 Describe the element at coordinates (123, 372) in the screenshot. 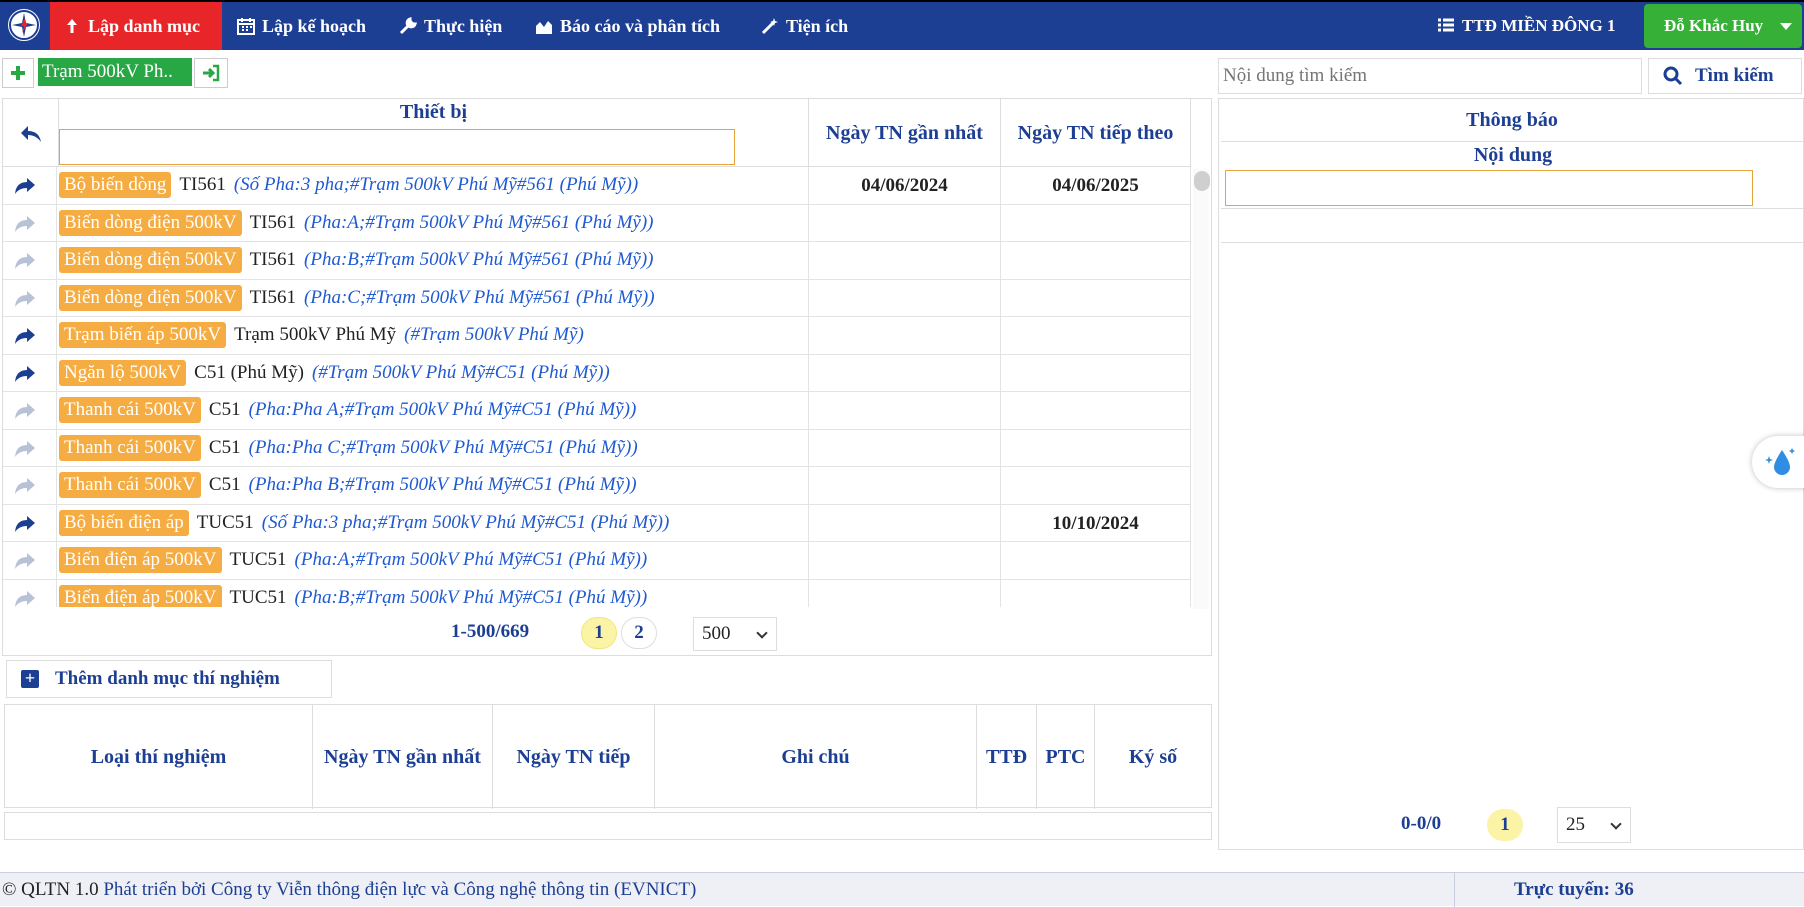

I see `device-type-tag: Ngăn lộ 500kV` at that location.